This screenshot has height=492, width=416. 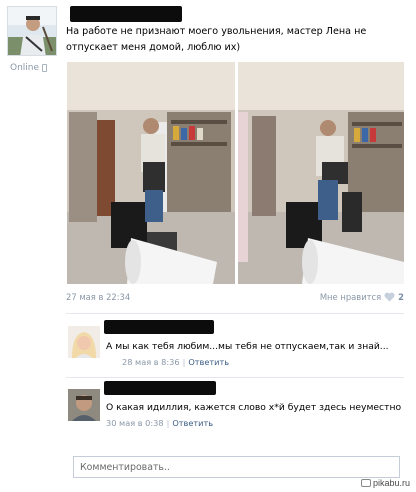 I want to click on watermark-text: pikabu.ru, so click(x=391, y=483).